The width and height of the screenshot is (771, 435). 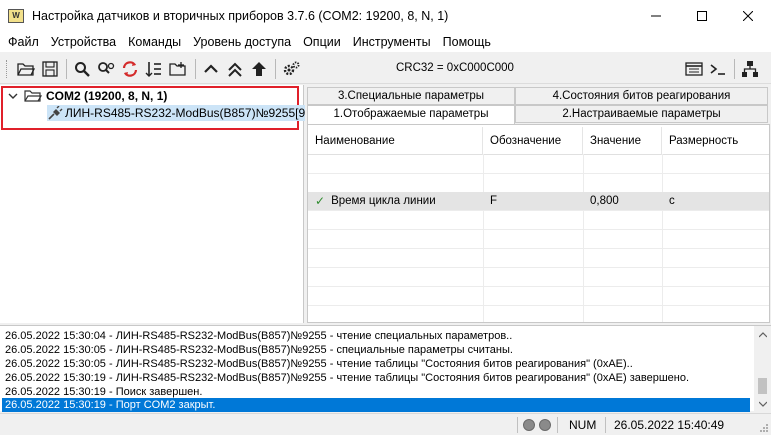 What do you see at coordinates (376, 405) in the screenshot?
I see `log-entry-selected: 26.05.2022 15:30:19 - Порт COM2 закрыт.` at bounding box center [376, 405].